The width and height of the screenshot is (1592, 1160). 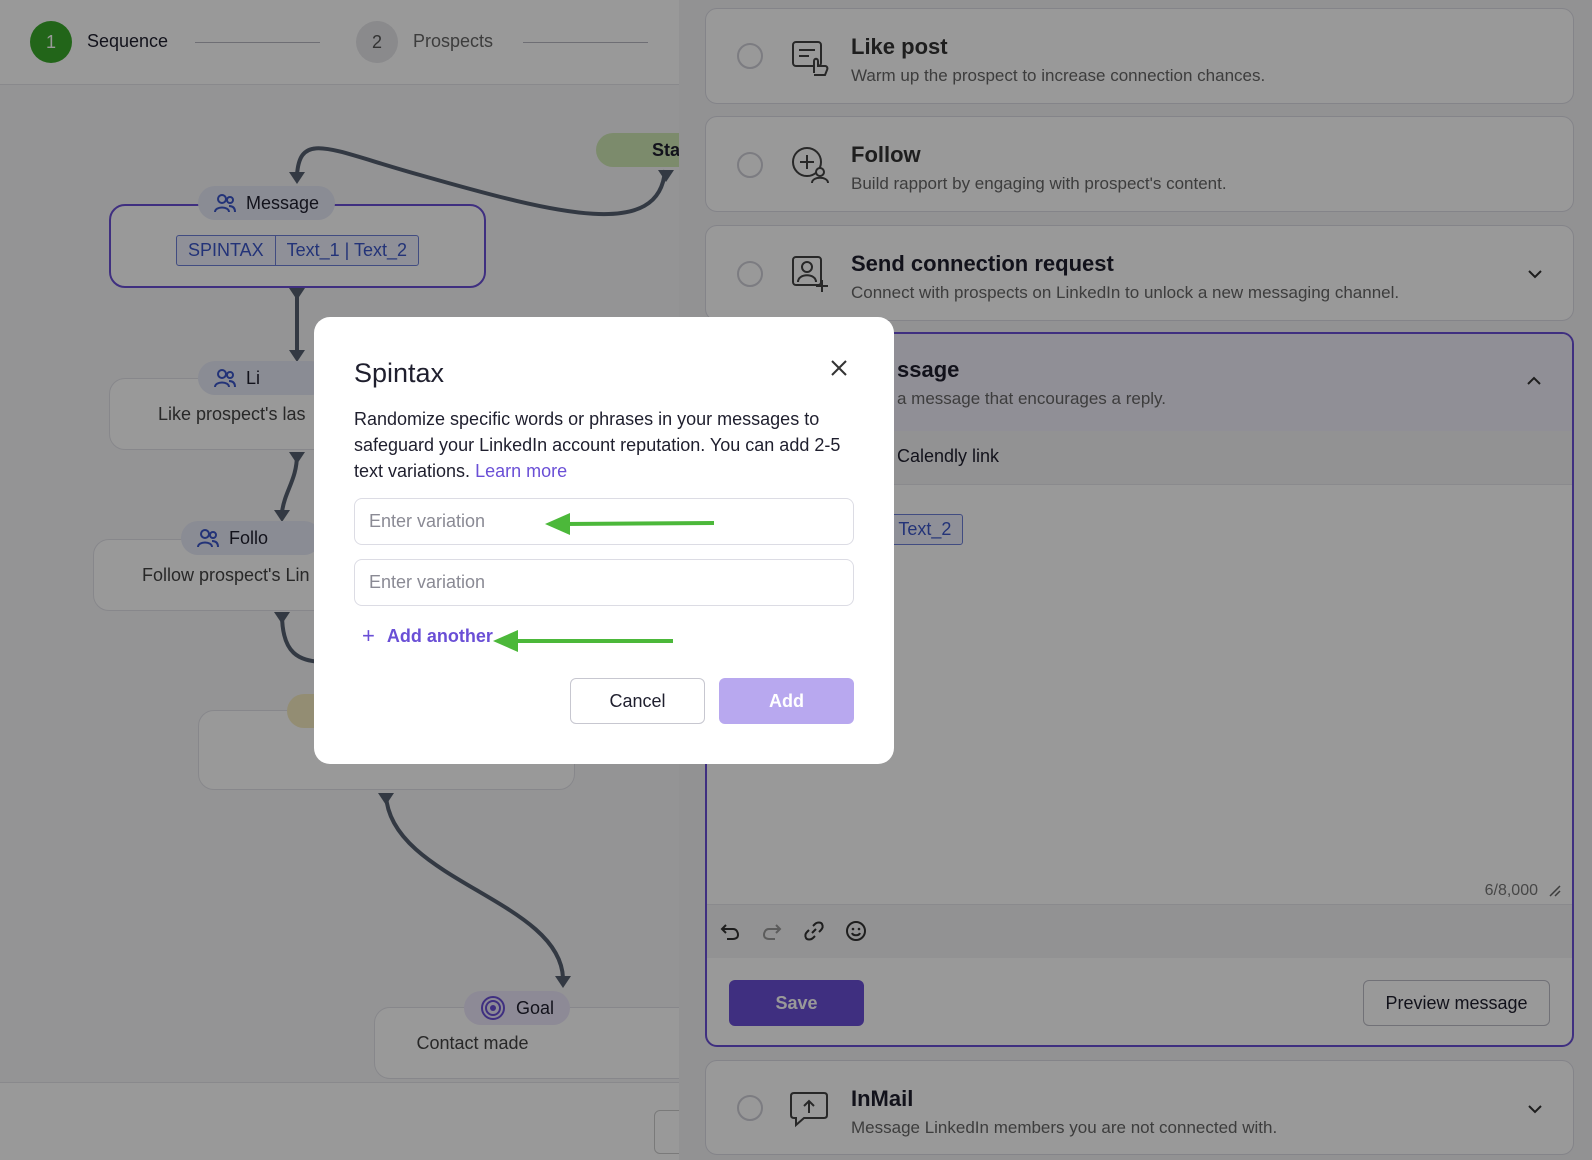 What do you see at coordinates (637, 701) in the screenshot?
I see `cancel-button: Cancel` at bounding box center [637, 701].